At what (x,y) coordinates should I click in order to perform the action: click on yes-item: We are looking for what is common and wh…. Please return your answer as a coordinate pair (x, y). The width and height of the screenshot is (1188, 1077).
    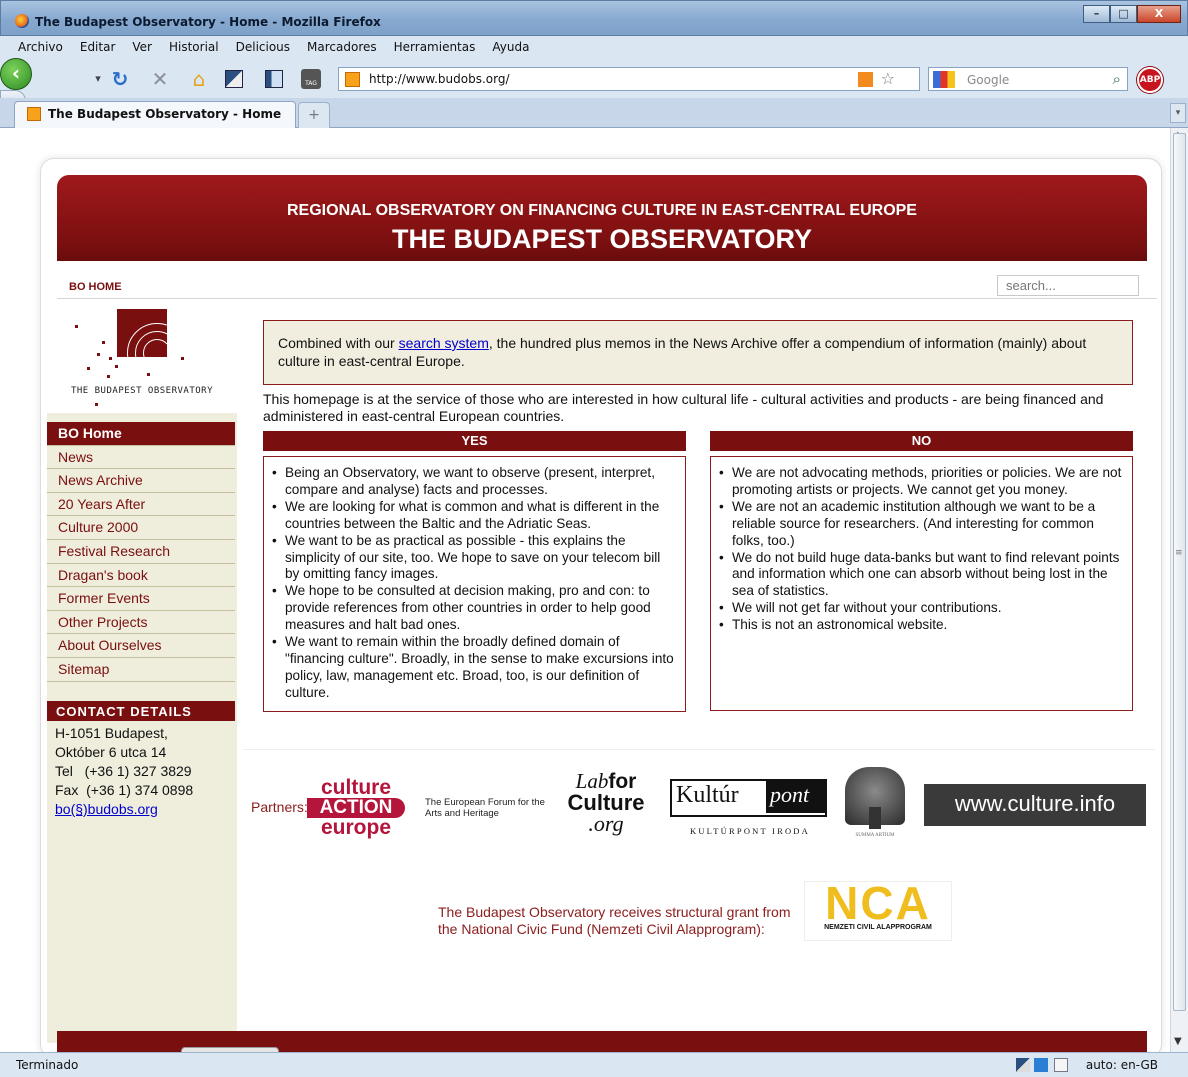
    Looking at the image, I should click on (473, 516).